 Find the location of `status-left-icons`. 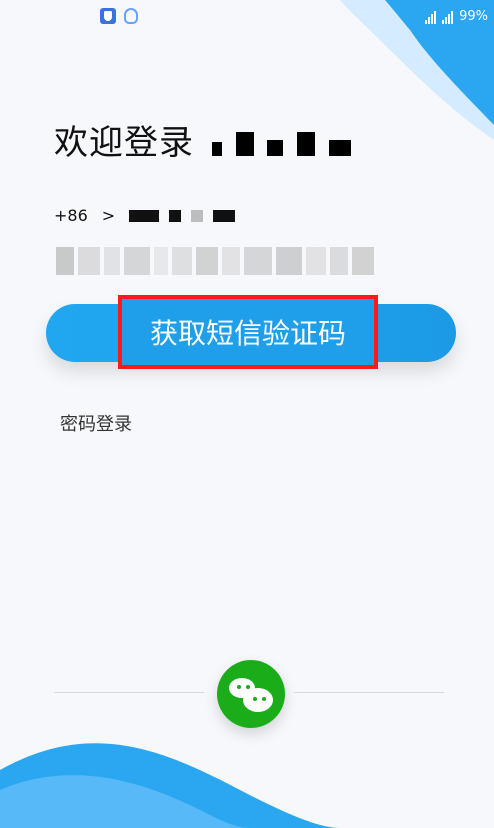

status-left-icons is located at coordinates (119, 16).